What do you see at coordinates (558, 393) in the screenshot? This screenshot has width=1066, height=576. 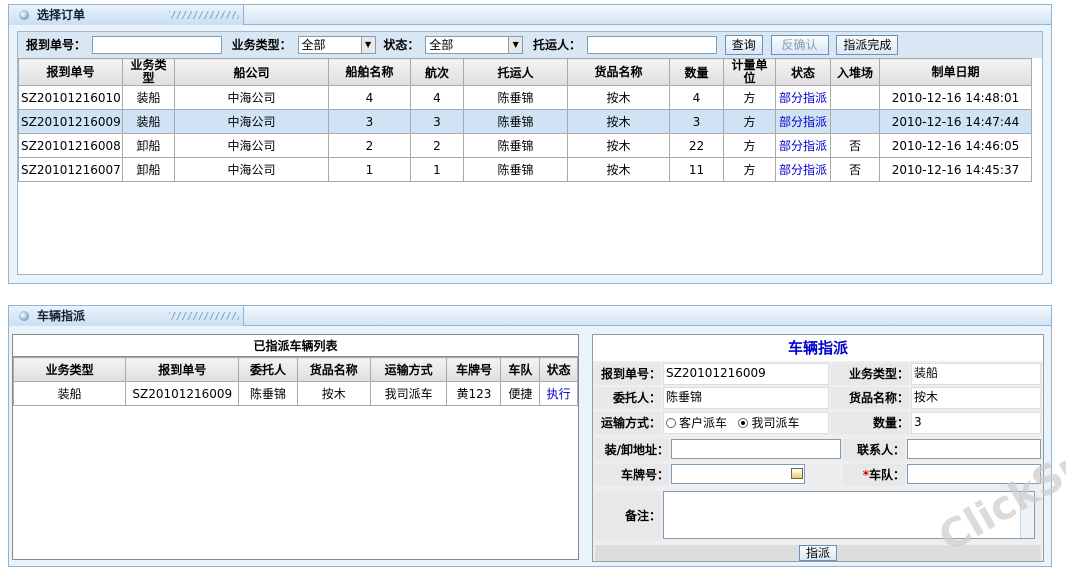 I see `table-cell: 执行` at bounding box center [558, 393].